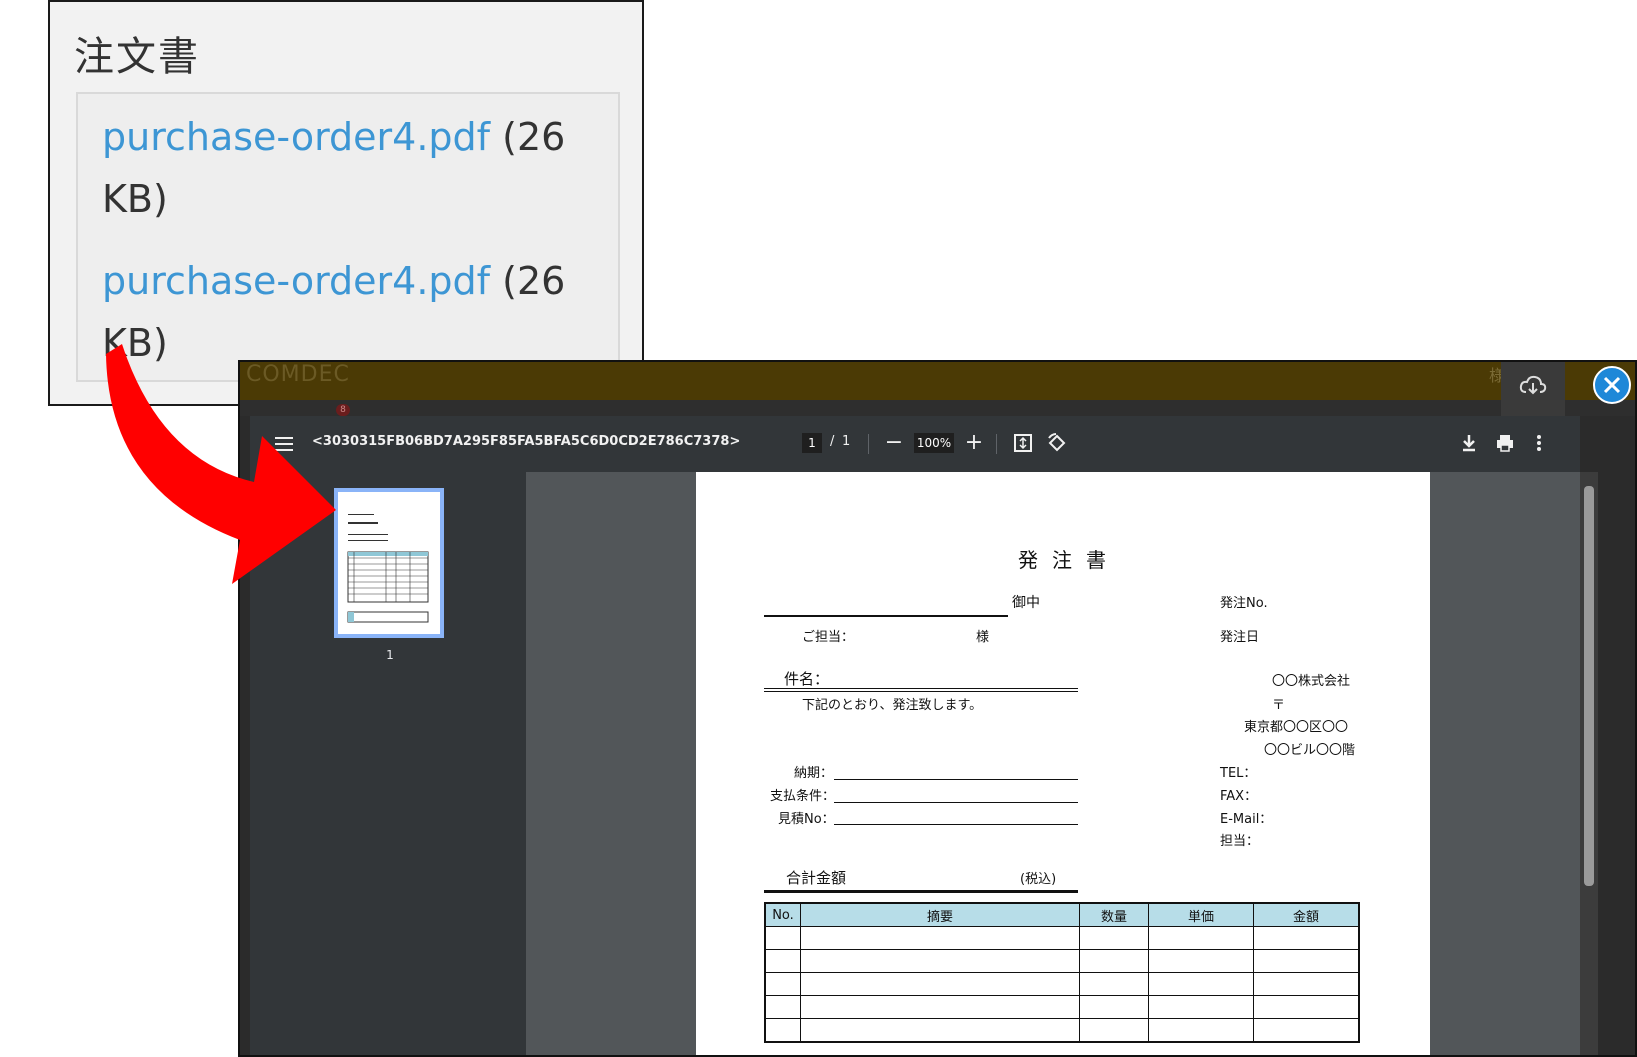  Describe the element at coordinates (974, 444) in the screenshot. I see `zoom-in-button: +` at that location.